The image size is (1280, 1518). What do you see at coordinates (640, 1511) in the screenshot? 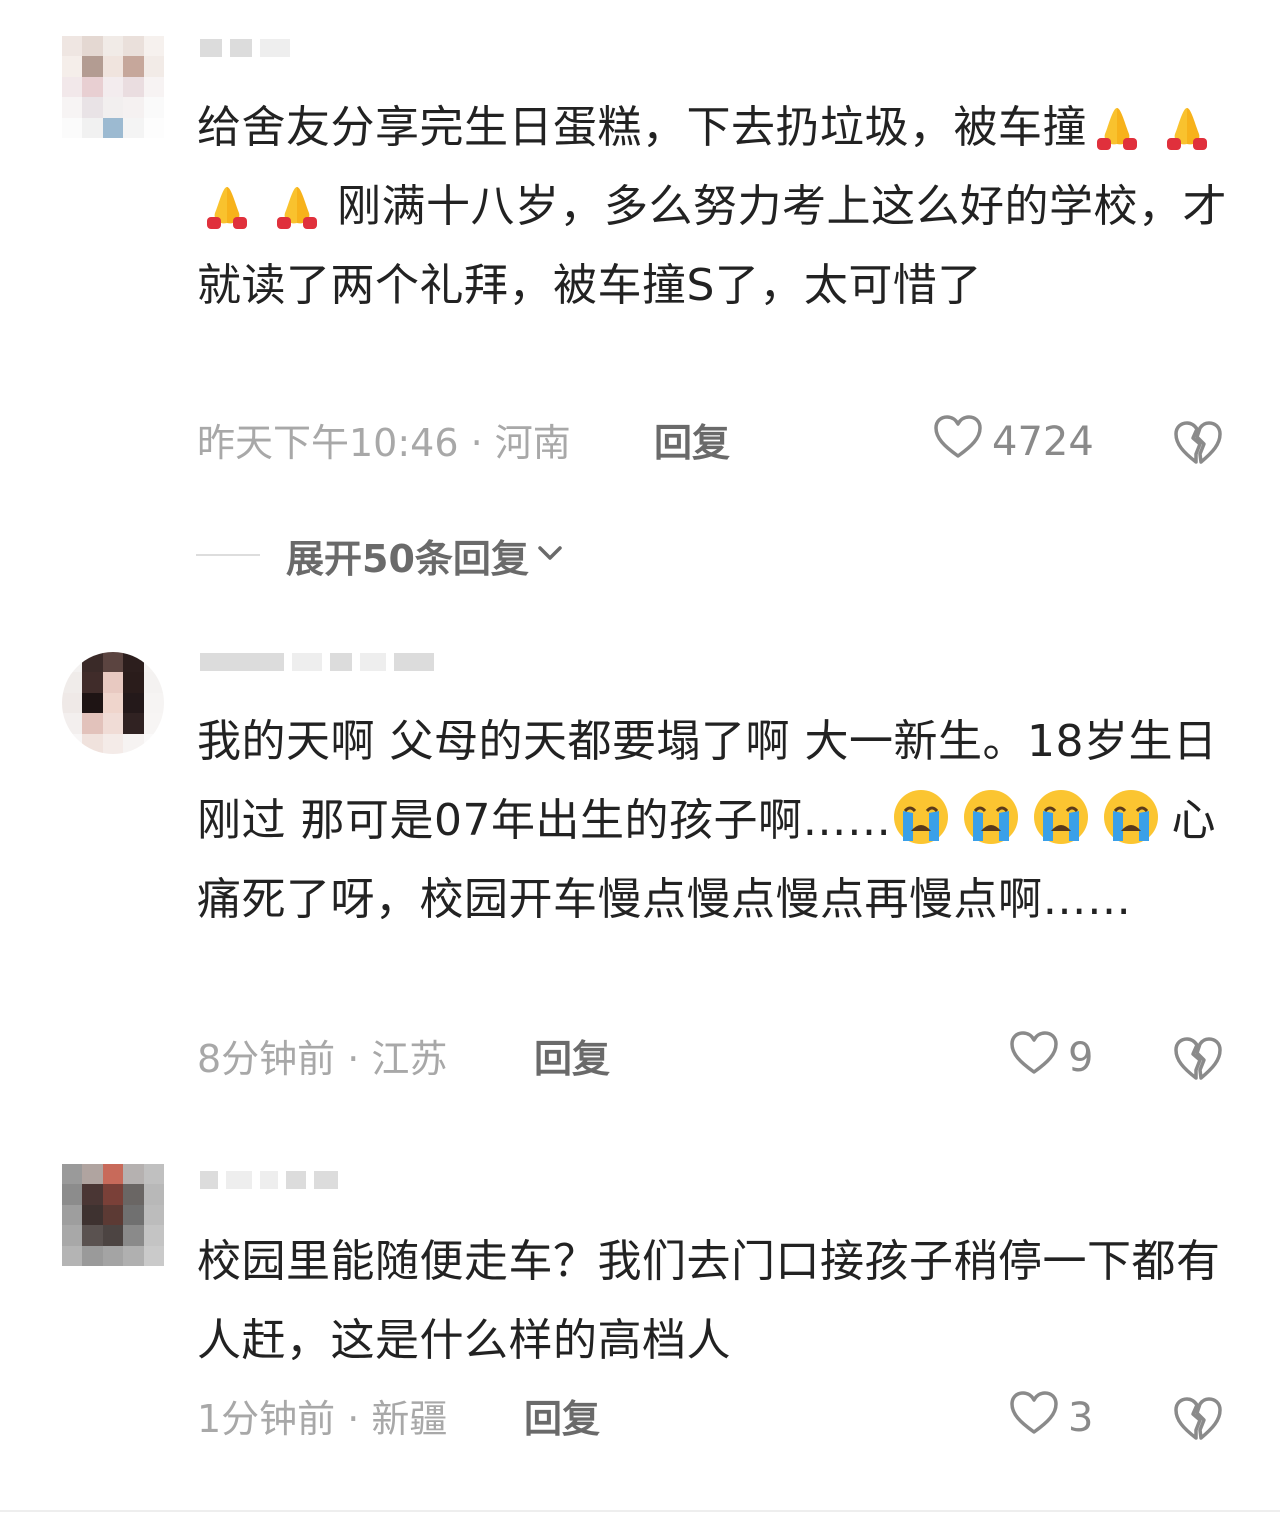
I see `bottom-divider` at bounding box center [640, 1511].